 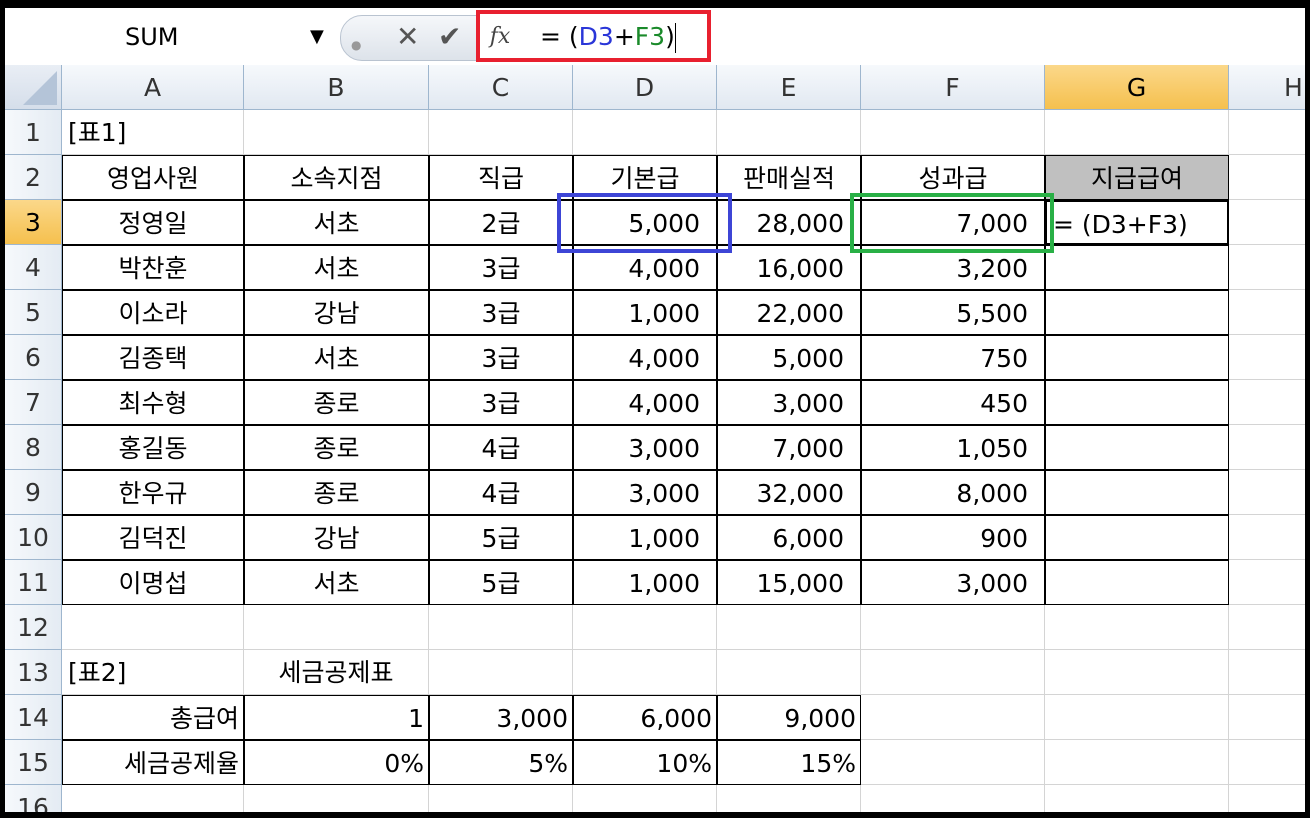 What do you see at coordinates (501, 582) in the screenshot?
I see `table1-cell: 5급` at bounding box center [501, 582].